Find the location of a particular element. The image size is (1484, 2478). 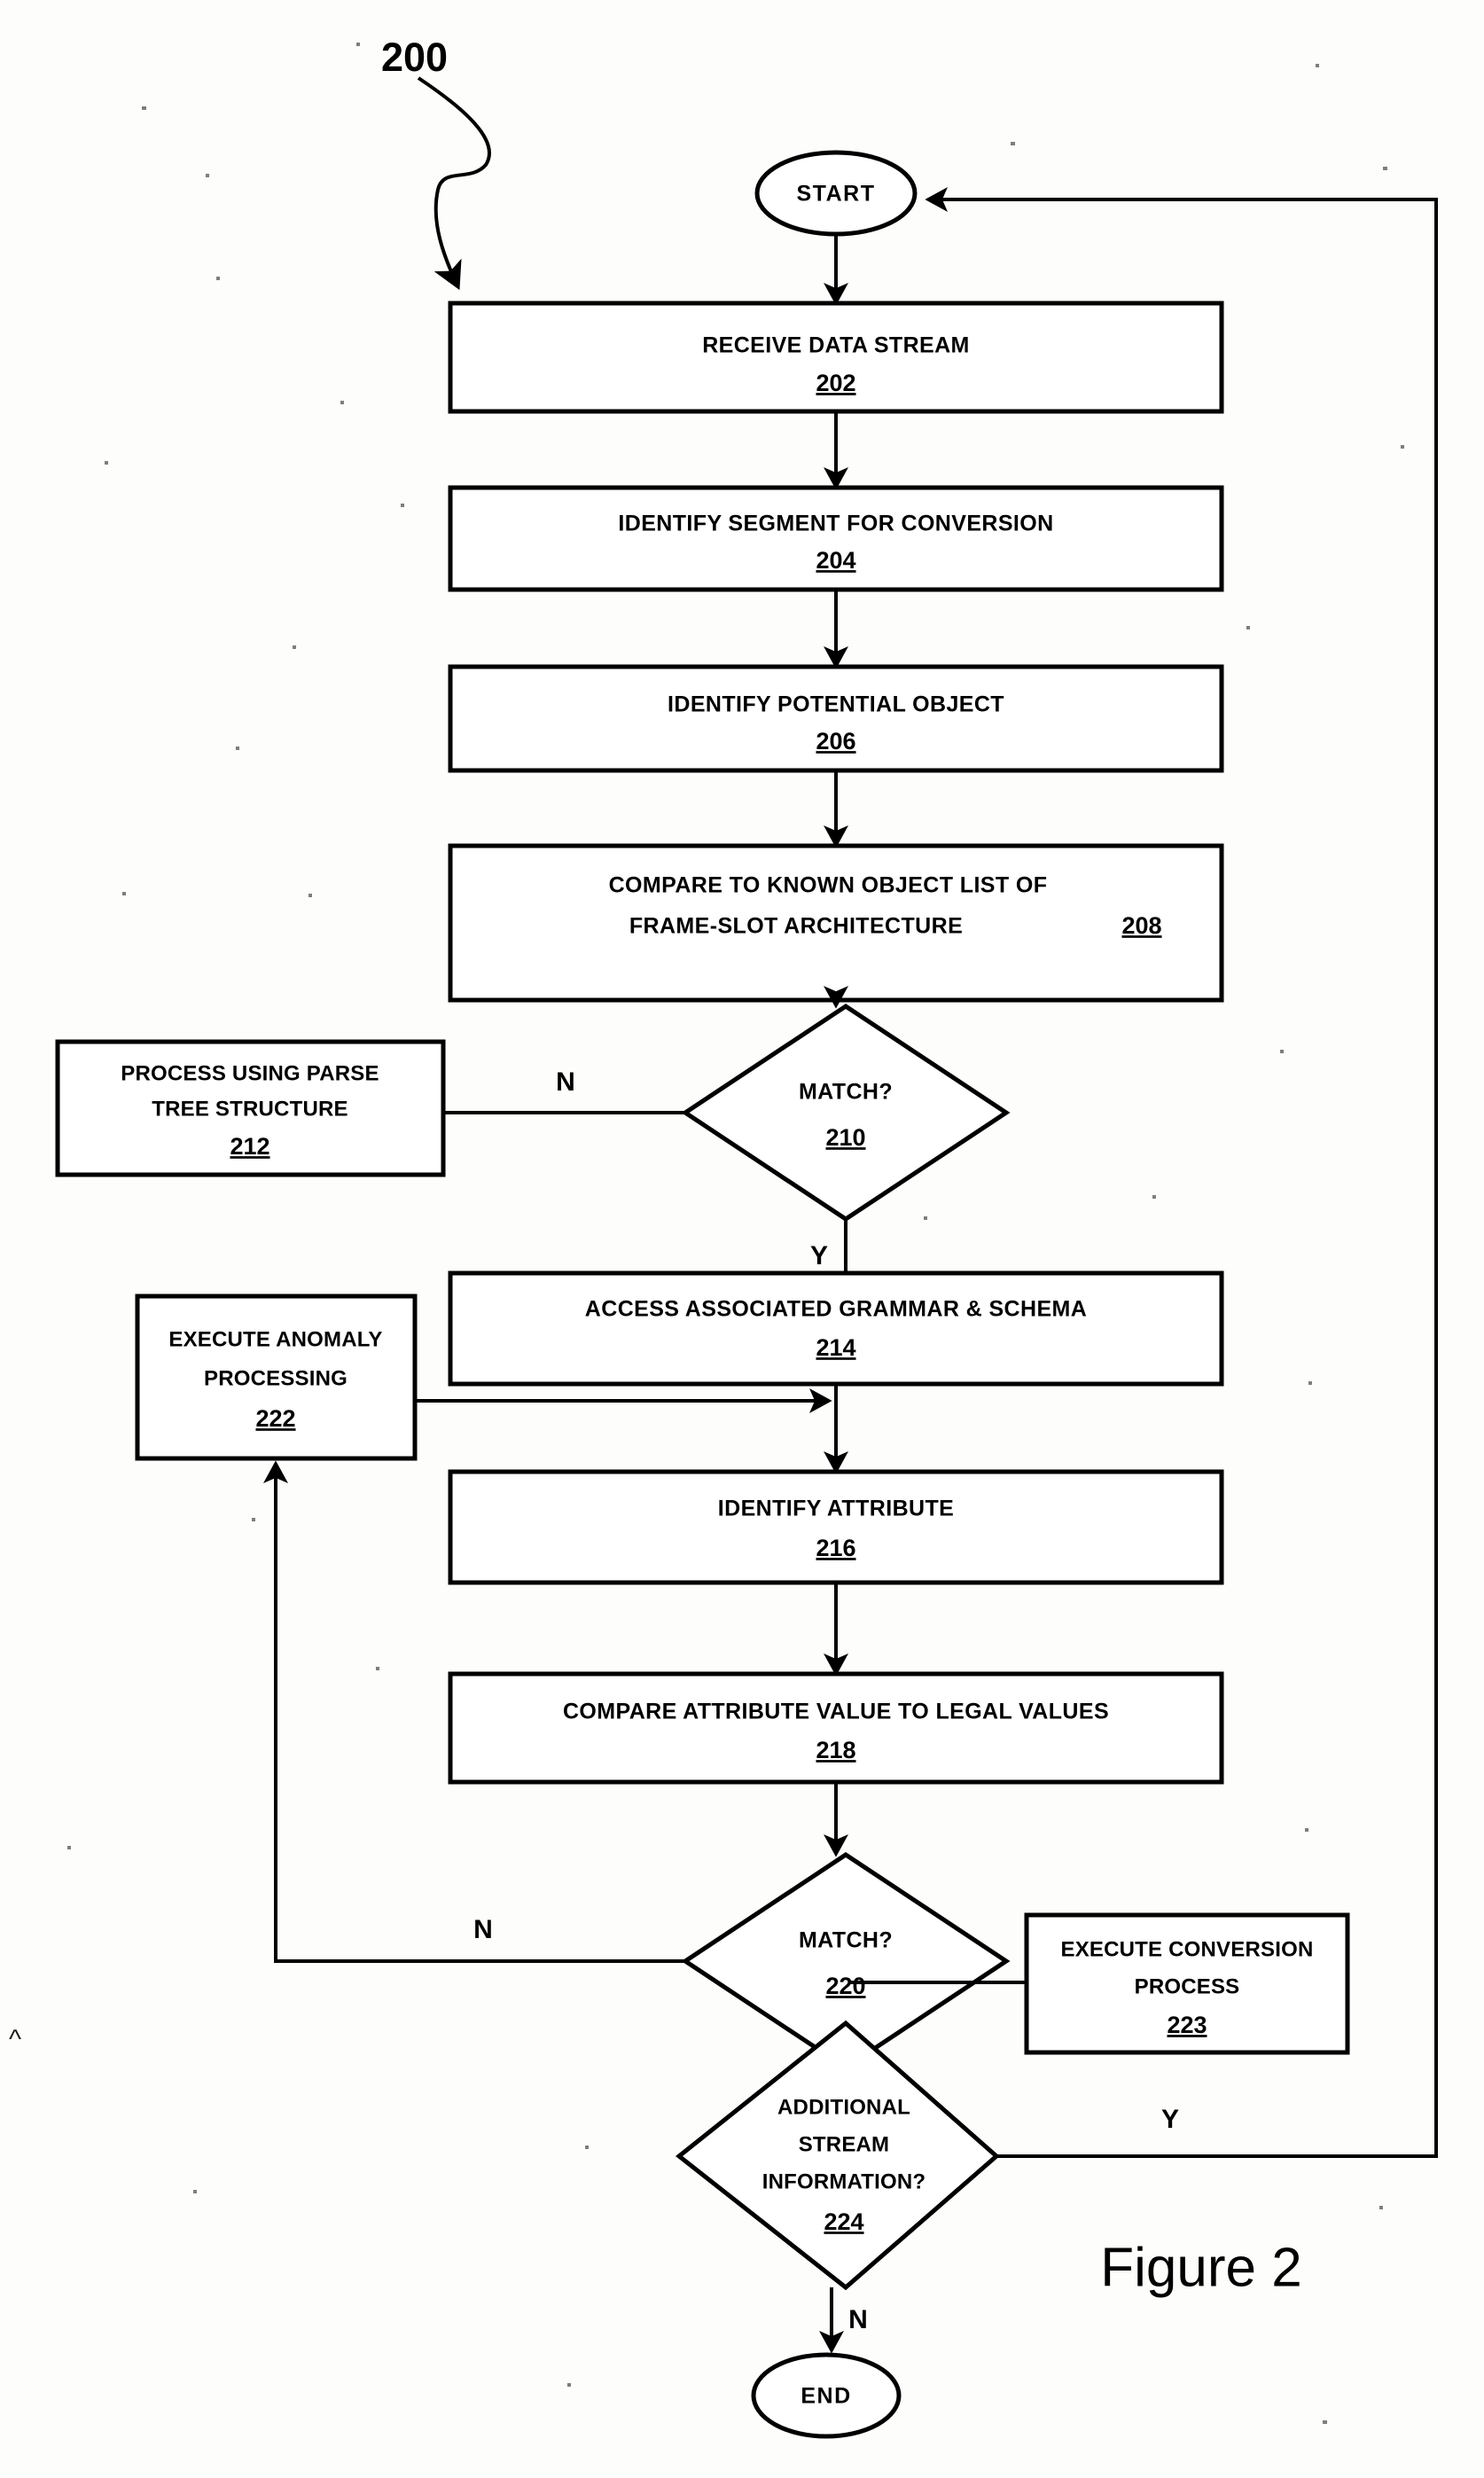

node-220-ref: 220 is located at coordinates (845, 1986).